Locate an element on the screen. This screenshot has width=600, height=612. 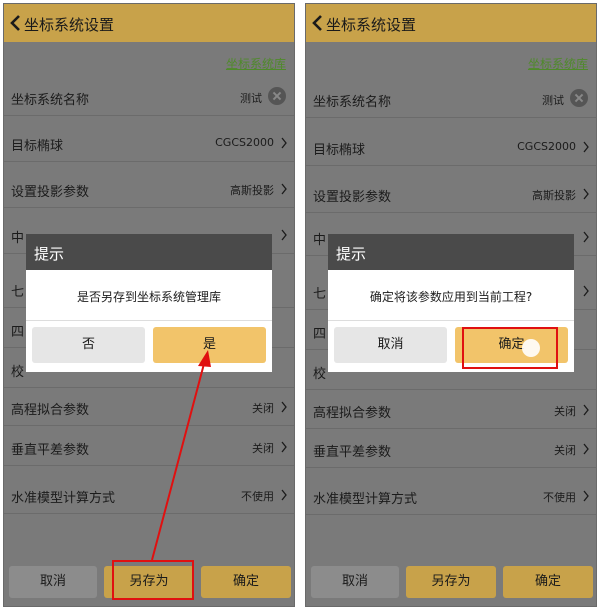
dialog-no-button: 否 is located at coordinates (88, 345).